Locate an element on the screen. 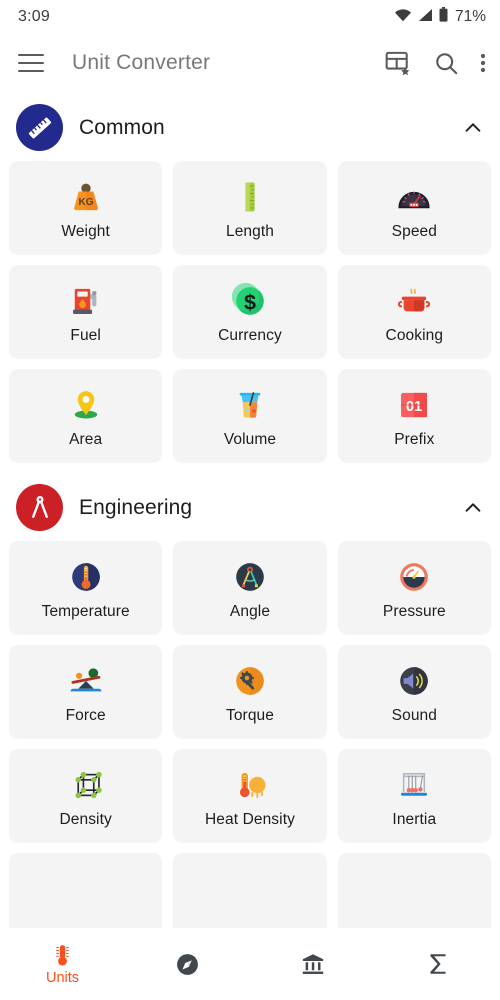 This screenshot has height=1000, width=500. nav-item-bank is located at coordinates (312, 964).